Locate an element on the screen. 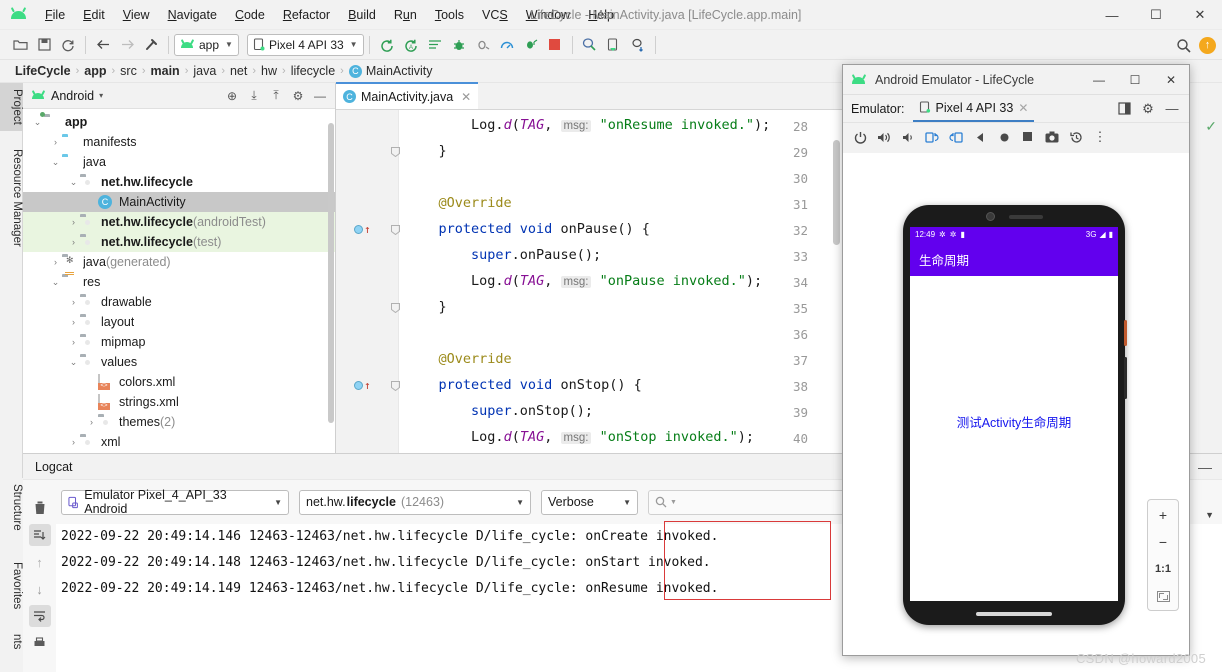 The height and width of the screenshot is (672, 1222). tree-node-mainactivity: C MainActivity is located at coordinates (179, 202).